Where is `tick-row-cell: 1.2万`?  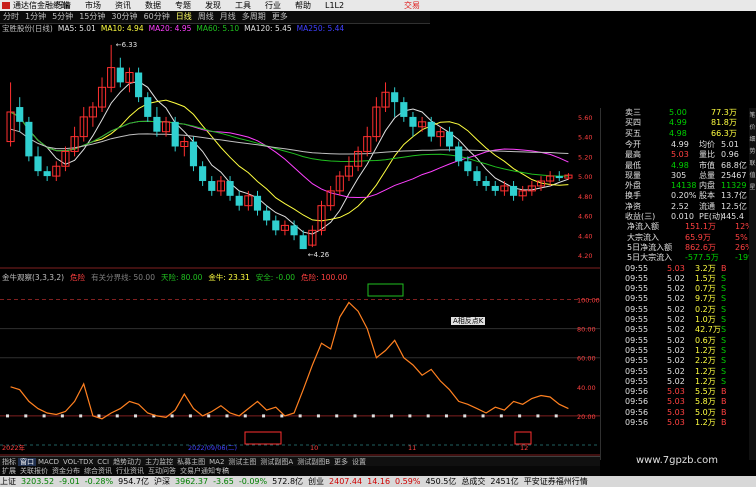 tick-row-cell: 1.2万 is located at coordinates (705, 350).